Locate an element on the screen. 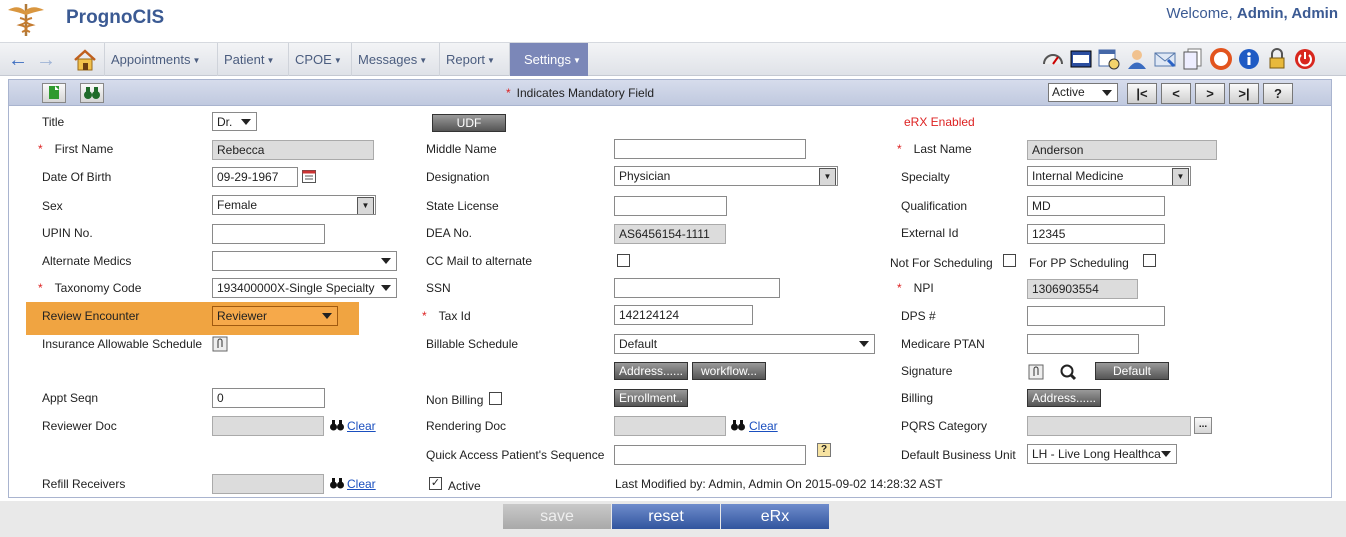 The height and width of the screenshot is (537, 1346). refill-clear-link: Clear is located at coordinates (361, 484).